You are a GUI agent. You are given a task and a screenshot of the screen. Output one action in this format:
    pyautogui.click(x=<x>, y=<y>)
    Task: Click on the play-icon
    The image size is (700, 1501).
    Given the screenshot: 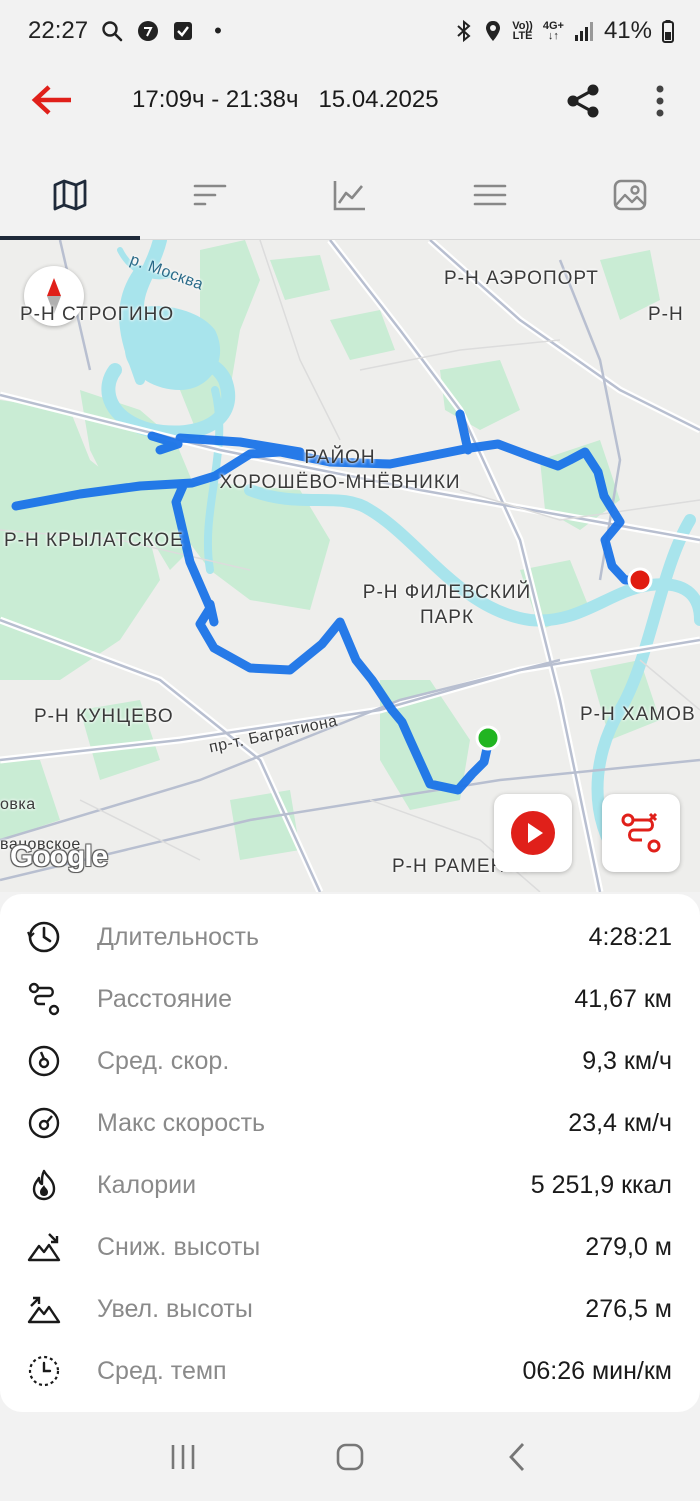 What is the action you would take?
    pyautogui.click(x=533, y=833)
    